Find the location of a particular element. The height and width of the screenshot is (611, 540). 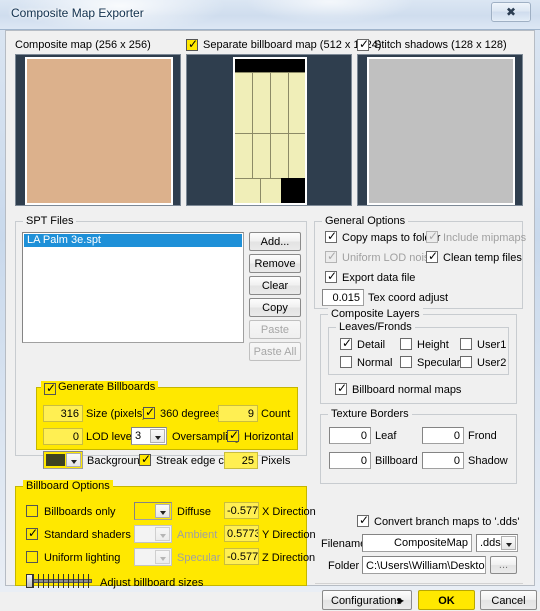

stitch-shadows-label: Stitch shadows (128 x 128) is located at coordinates (440, 45).